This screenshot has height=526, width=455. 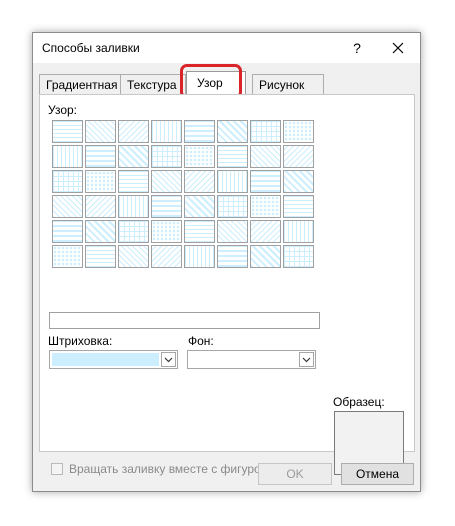 I want to click on dialog-title: Способы заливки, so click(x=91, y=48).